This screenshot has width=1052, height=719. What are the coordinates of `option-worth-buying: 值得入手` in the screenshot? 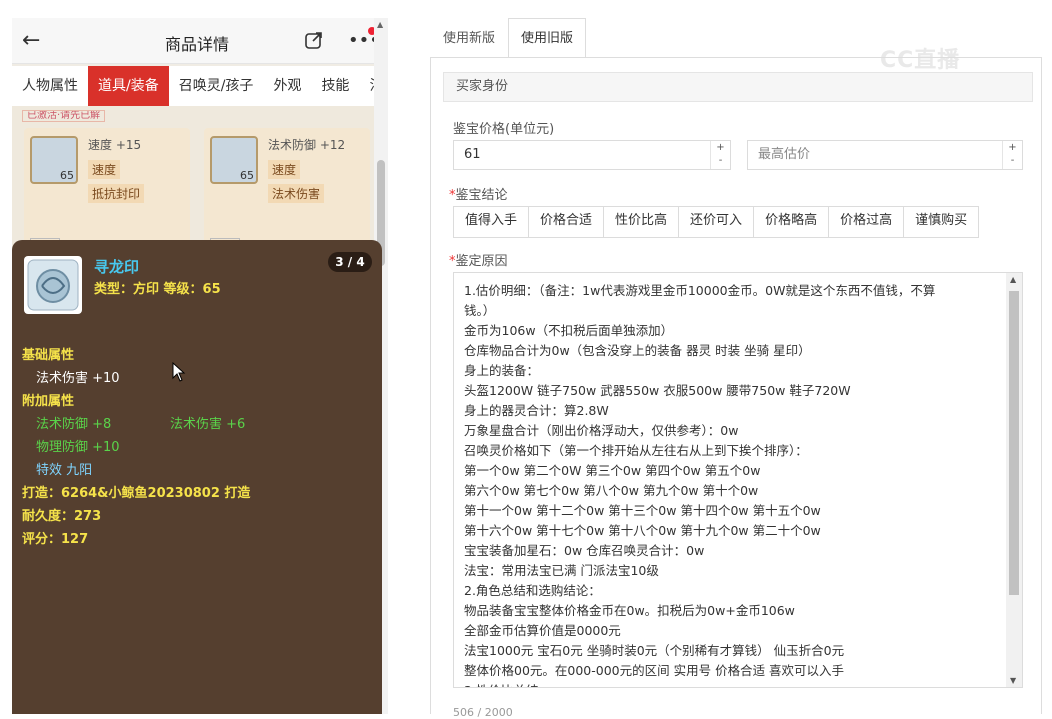 It's located at (491, 222).